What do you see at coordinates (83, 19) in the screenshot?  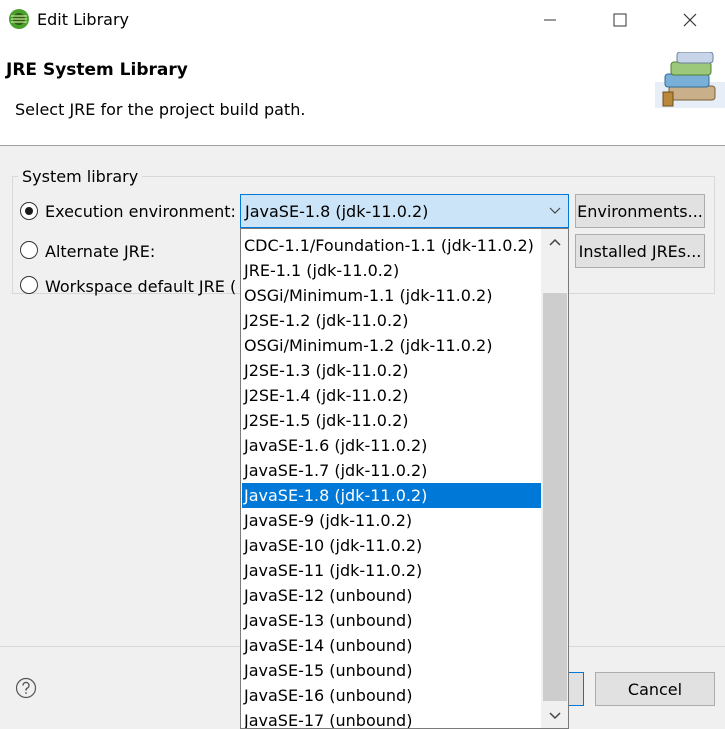 I see `window-title: Edit Library` at bounding box center [83, 19].